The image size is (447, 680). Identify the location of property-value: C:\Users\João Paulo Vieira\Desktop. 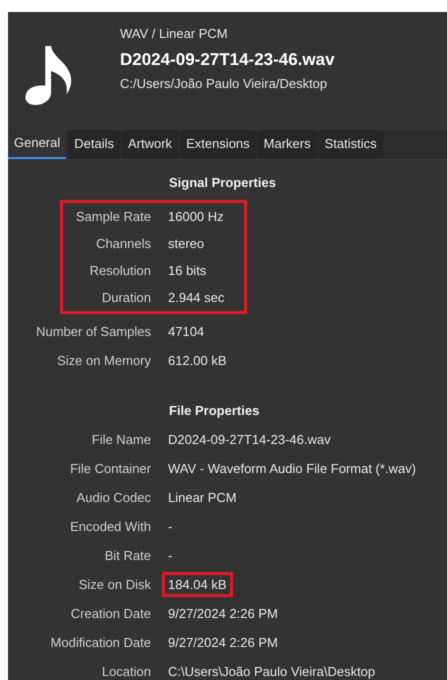
(271, 671).